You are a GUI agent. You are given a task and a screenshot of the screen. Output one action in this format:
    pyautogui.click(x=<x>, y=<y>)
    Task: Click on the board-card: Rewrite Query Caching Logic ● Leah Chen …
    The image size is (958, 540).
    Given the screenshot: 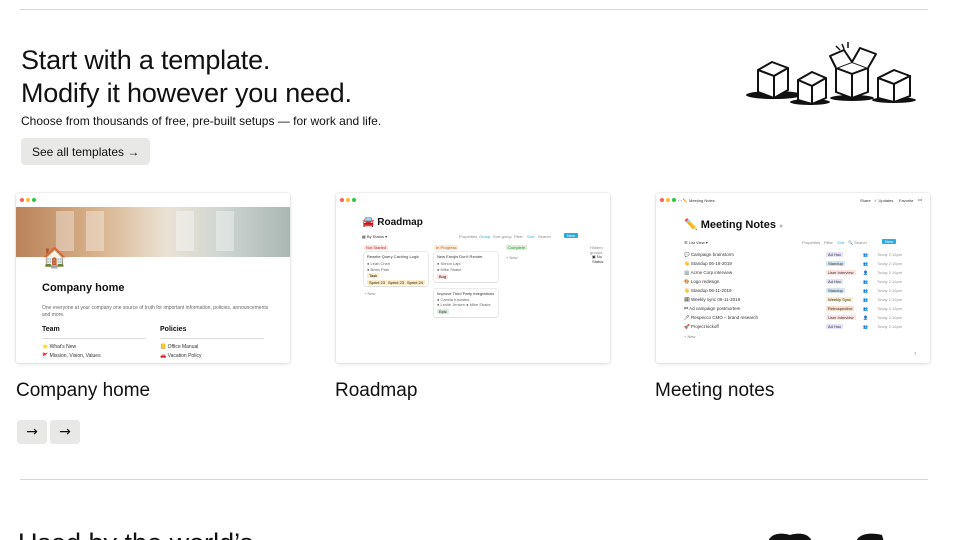 What is the action you would take?
    pyautogui.click(x=396, y=269)
    